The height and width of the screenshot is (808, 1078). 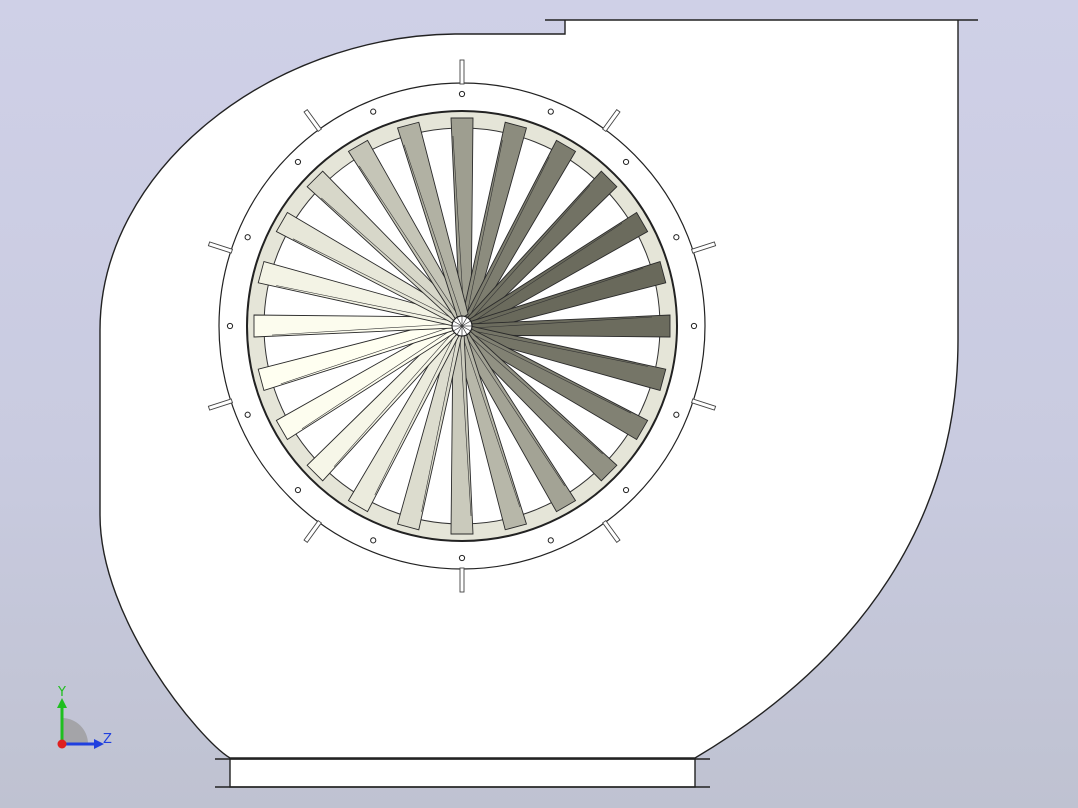 I want to click on x-axis-dot-icon, so click(x=62, y=744).